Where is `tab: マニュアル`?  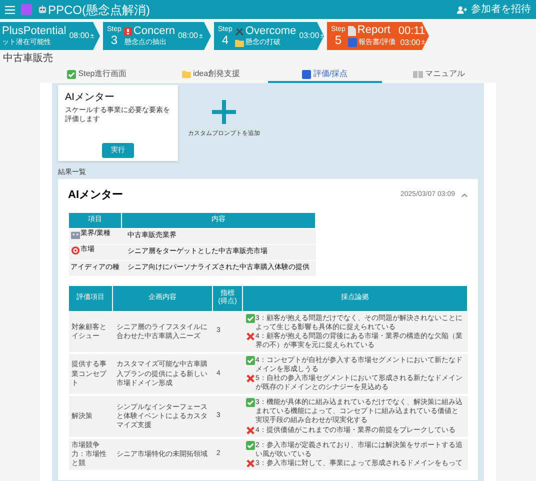
tab: マニュアル is located at coordinates (439, 75).